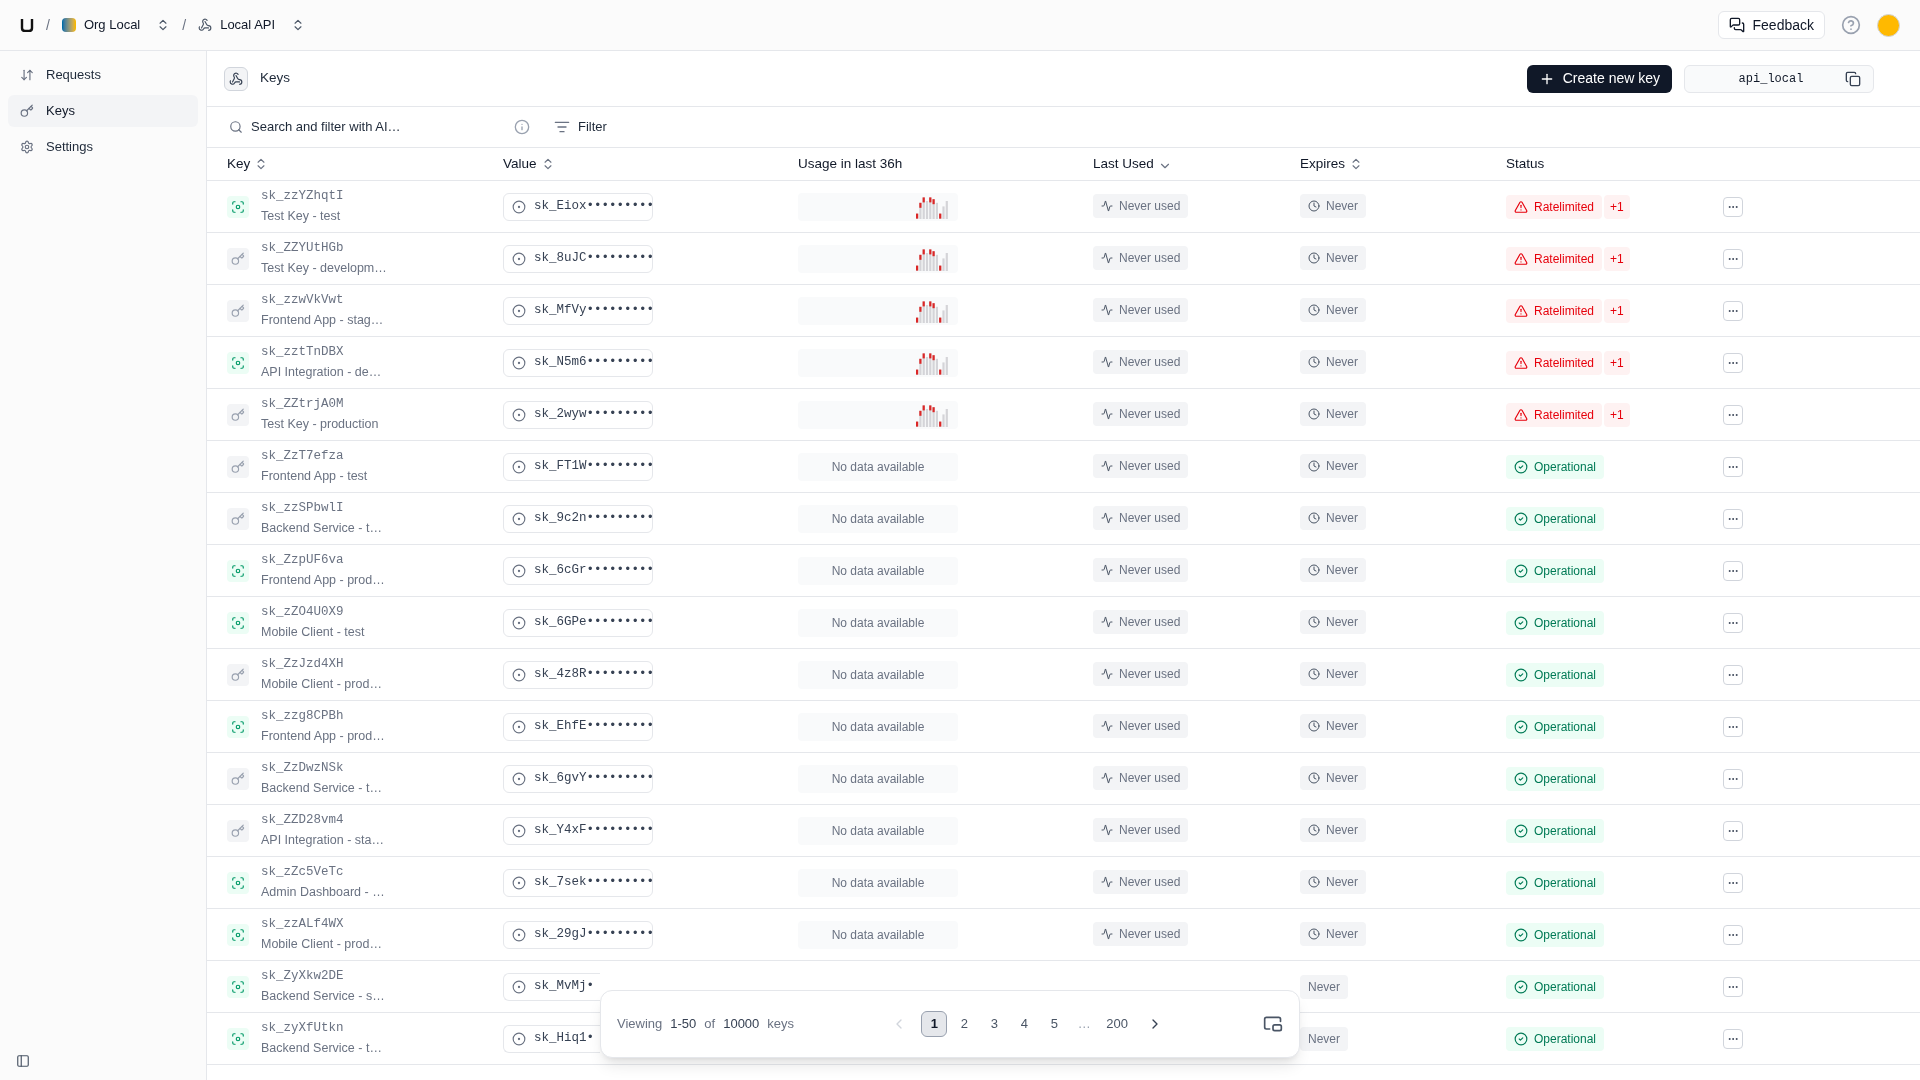 This screenshot has height=1080, width=1920. Describe the element at coordinates (1123, 164) in the screenshot. I see `column-header: Last Used` at that location.